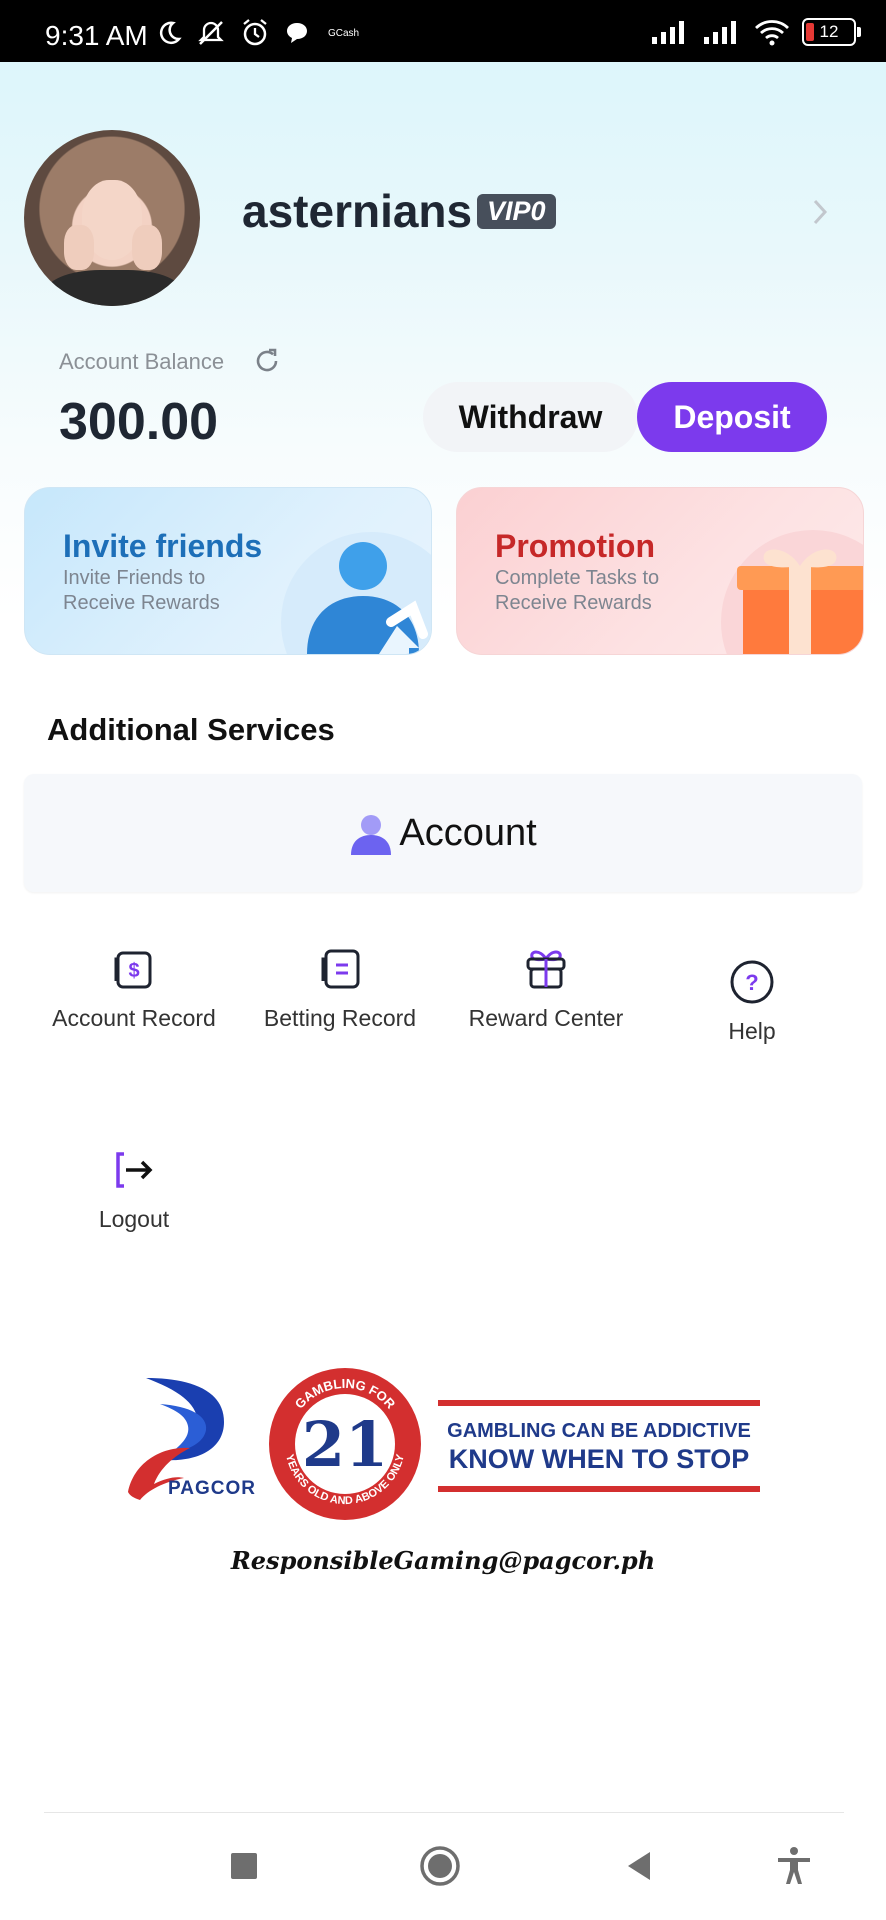 This screenshot has height=1920, width=886. What do you see at coordinates (820, 212) in the screenshot?
I see `chevron-right-icon` at bounding box center [820, 212].